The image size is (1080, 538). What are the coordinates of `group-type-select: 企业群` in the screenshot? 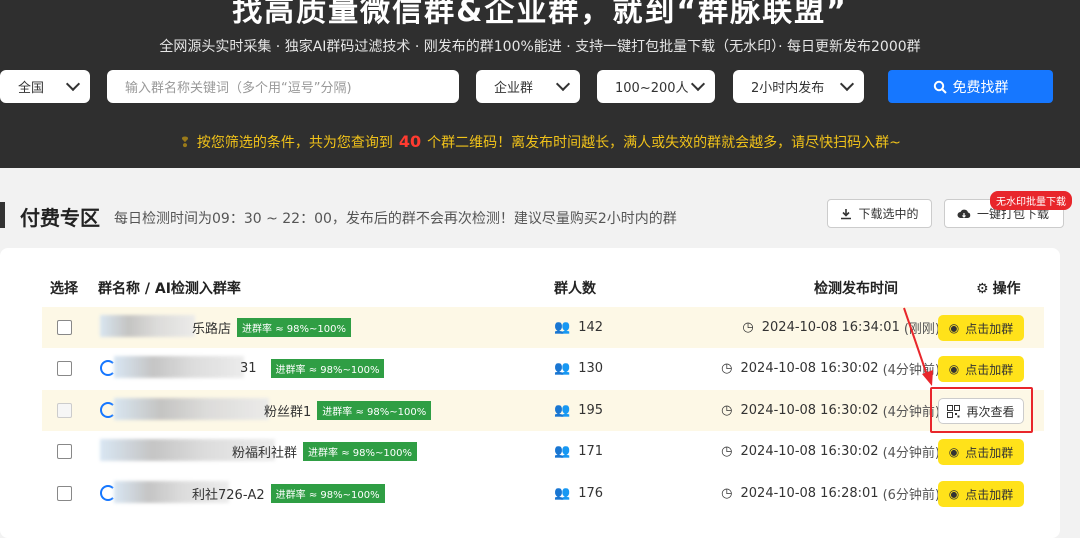 It's located at (528, 86).